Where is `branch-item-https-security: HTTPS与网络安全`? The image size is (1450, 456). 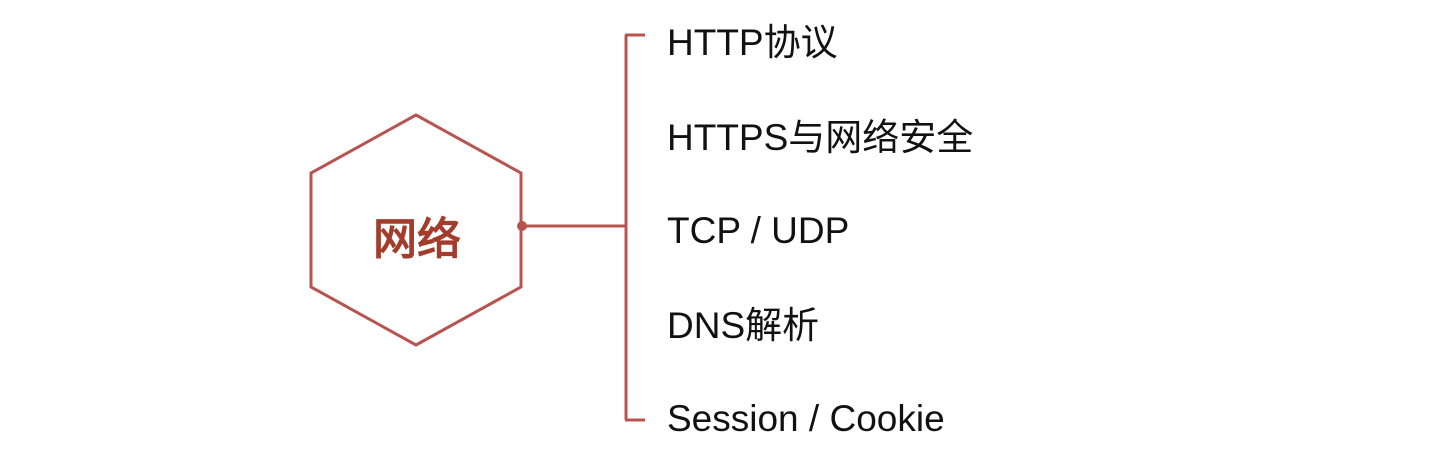 branch-item-https-security: HTTPS与网络安全 is located at coordinates (820, 137).